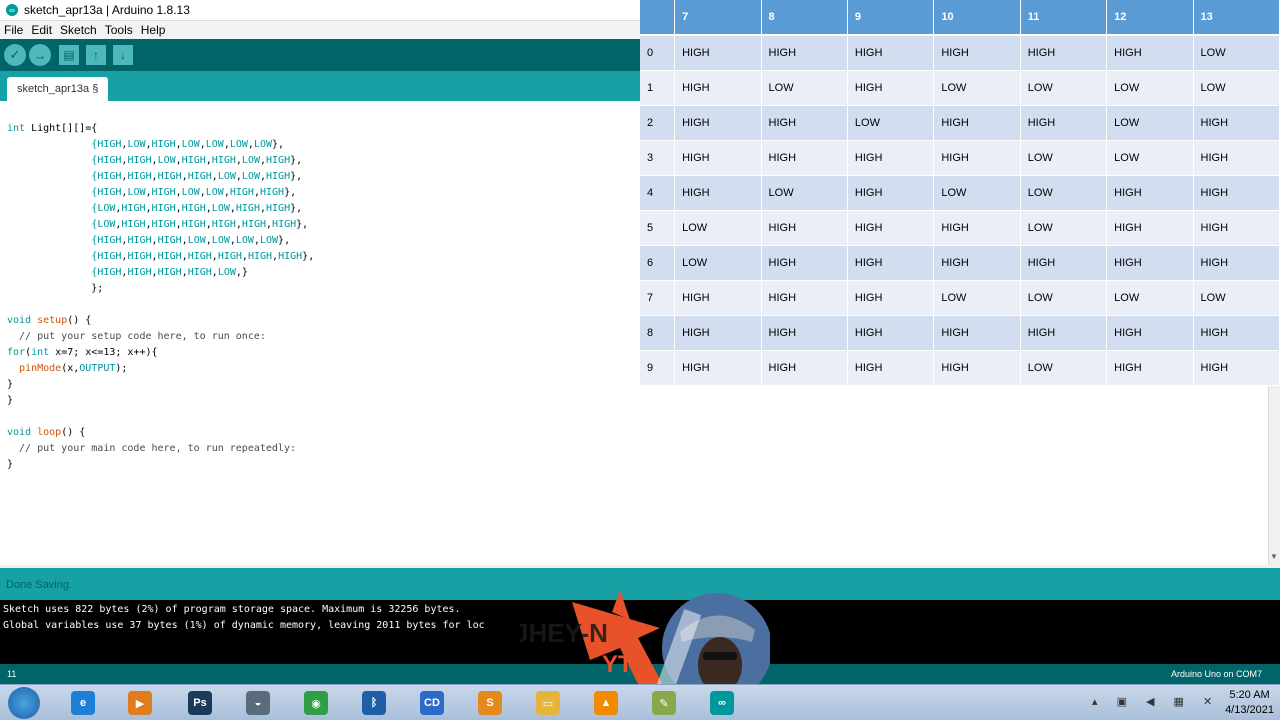 Image resolution: width=1280 pixels, height=720 pixels. Describe the element at coordinates (15, 55) in the screenshot. I see `verify-button: ✓` at that location.